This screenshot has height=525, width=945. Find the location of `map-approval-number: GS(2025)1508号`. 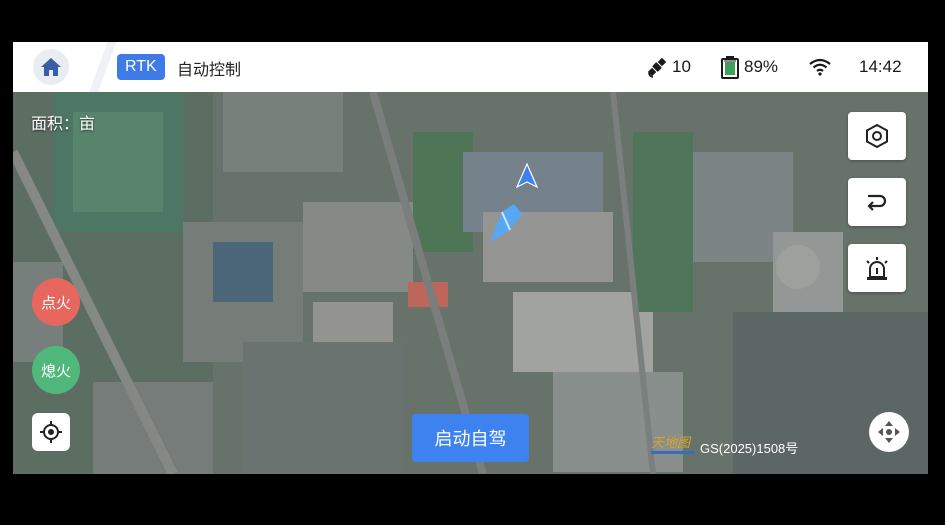

map-approval-number: GS(2025)1508号 is located at coordinates (749, 448).